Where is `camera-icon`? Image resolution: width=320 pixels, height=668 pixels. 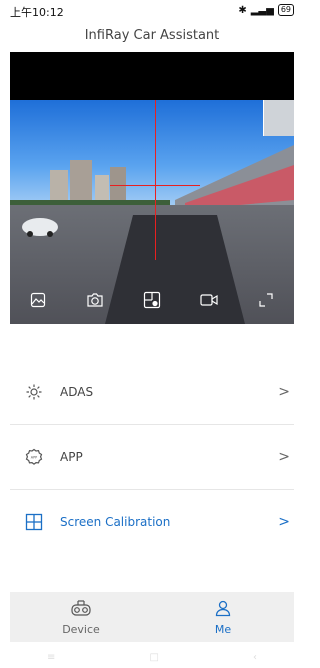
camera-icon is located at coordinates (95, 300).